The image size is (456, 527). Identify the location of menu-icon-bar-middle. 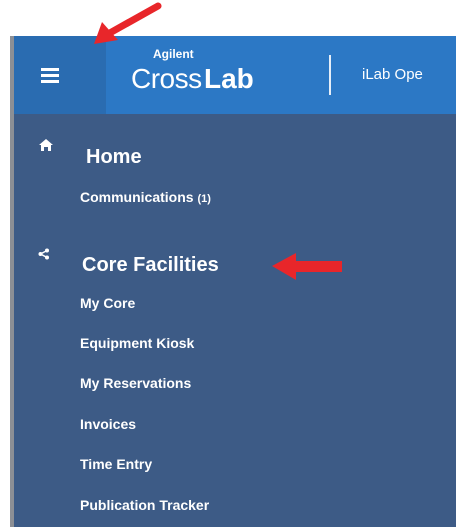
(50, 75).